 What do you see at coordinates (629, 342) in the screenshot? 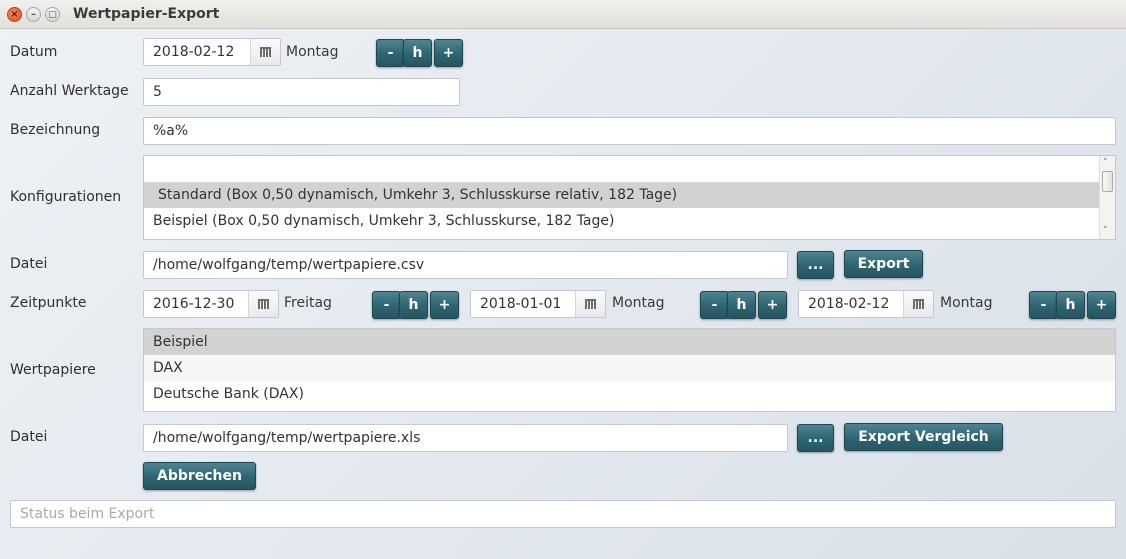
I see `list-item: Beispiel` at bounding box center [629, 342].